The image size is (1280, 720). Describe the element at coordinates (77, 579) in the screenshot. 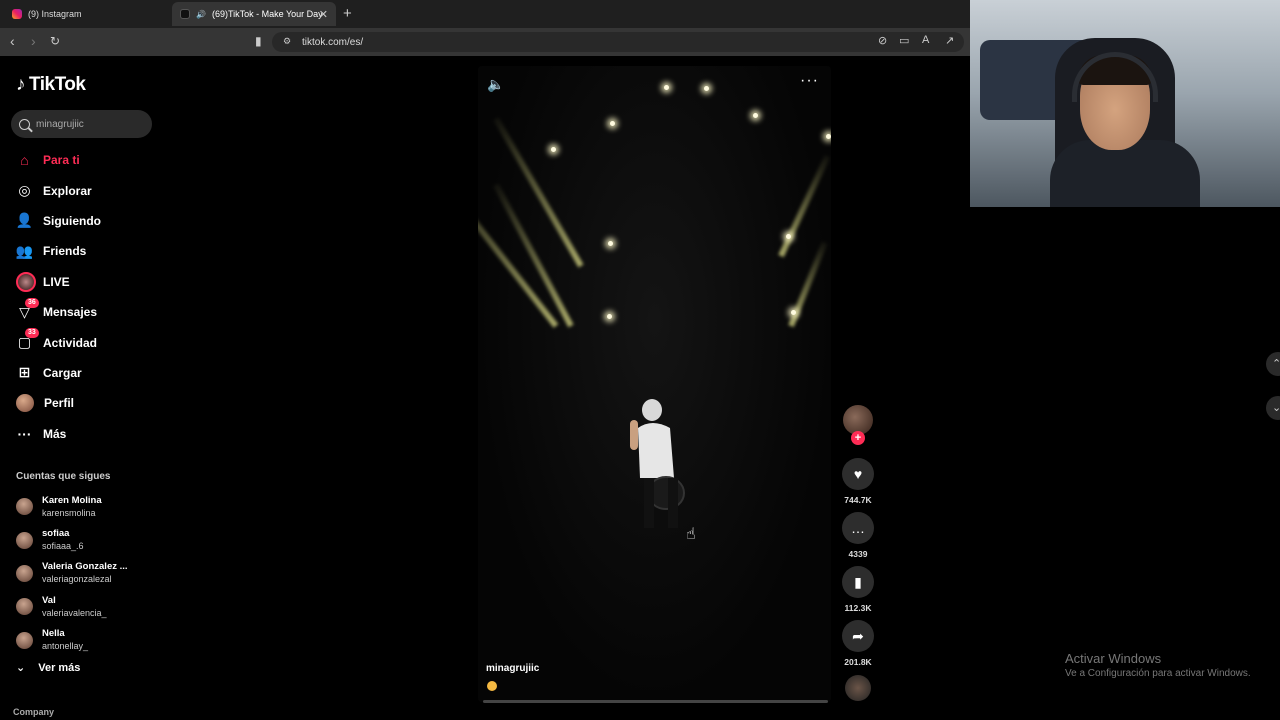

I see `account-username: valeriagonzalezal` at that location.